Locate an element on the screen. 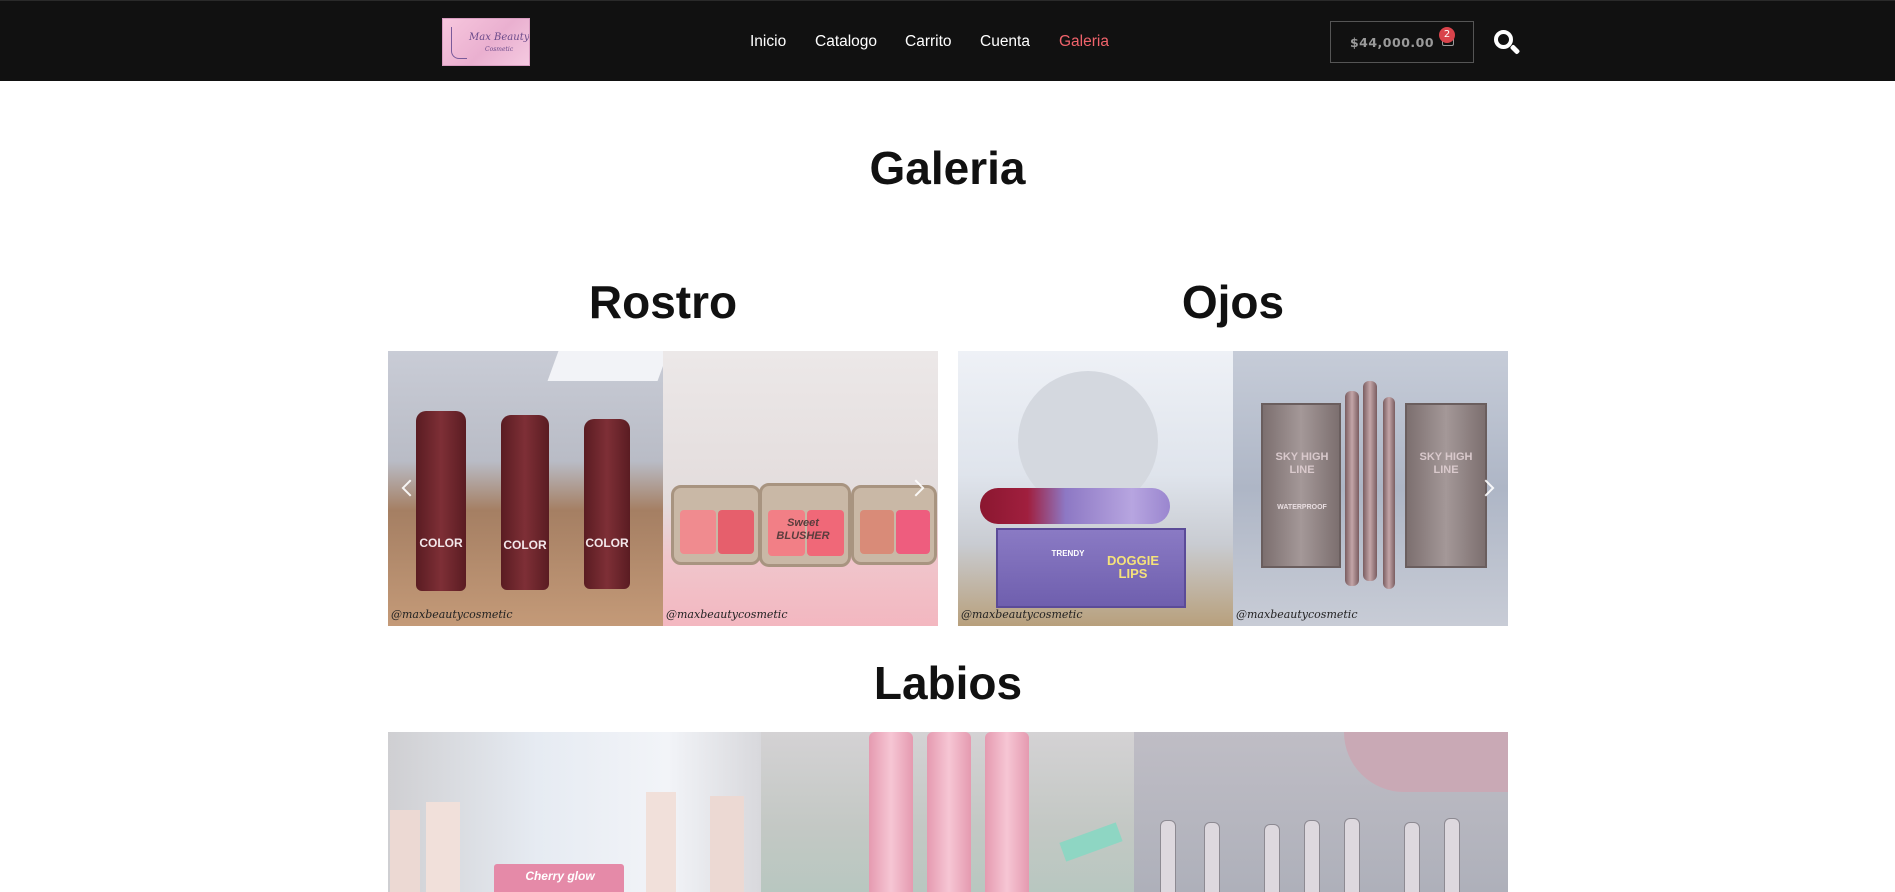 Image resolution: width=1895 pixels, height=892 pixels. product-compact is located at coordinates (716, 525).